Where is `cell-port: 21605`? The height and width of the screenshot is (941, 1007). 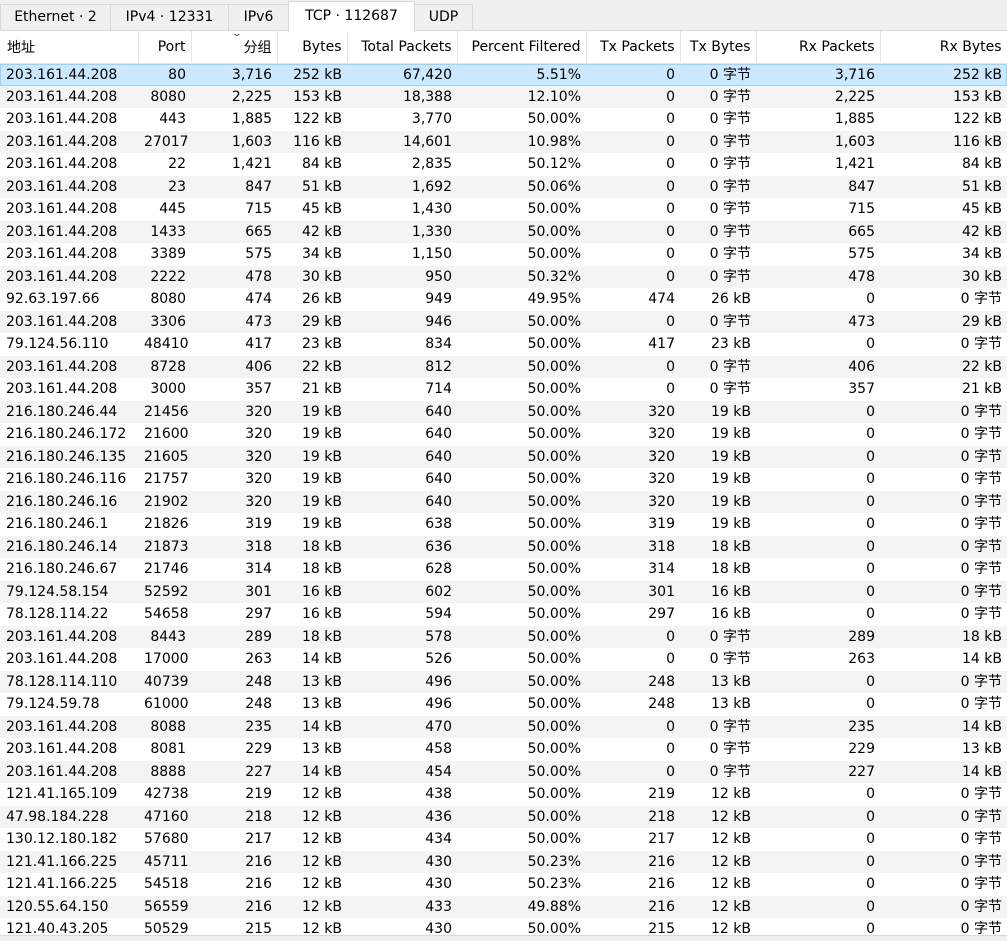 cell-port: 21605 is located at coordinates (164, 456).